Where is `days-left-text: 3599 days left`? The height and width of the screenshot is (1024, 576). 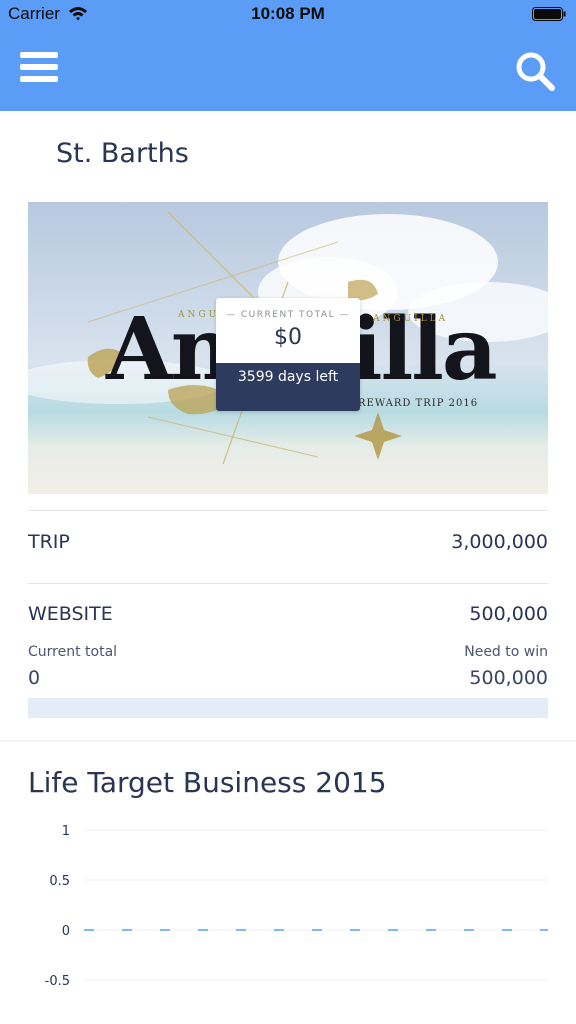
days-left-text: 3599 days left is located at coordinates (288, 377).